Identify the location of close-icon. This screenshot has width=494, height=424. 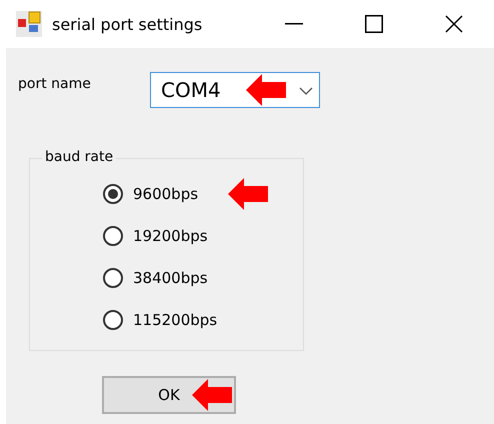
(454, 24).